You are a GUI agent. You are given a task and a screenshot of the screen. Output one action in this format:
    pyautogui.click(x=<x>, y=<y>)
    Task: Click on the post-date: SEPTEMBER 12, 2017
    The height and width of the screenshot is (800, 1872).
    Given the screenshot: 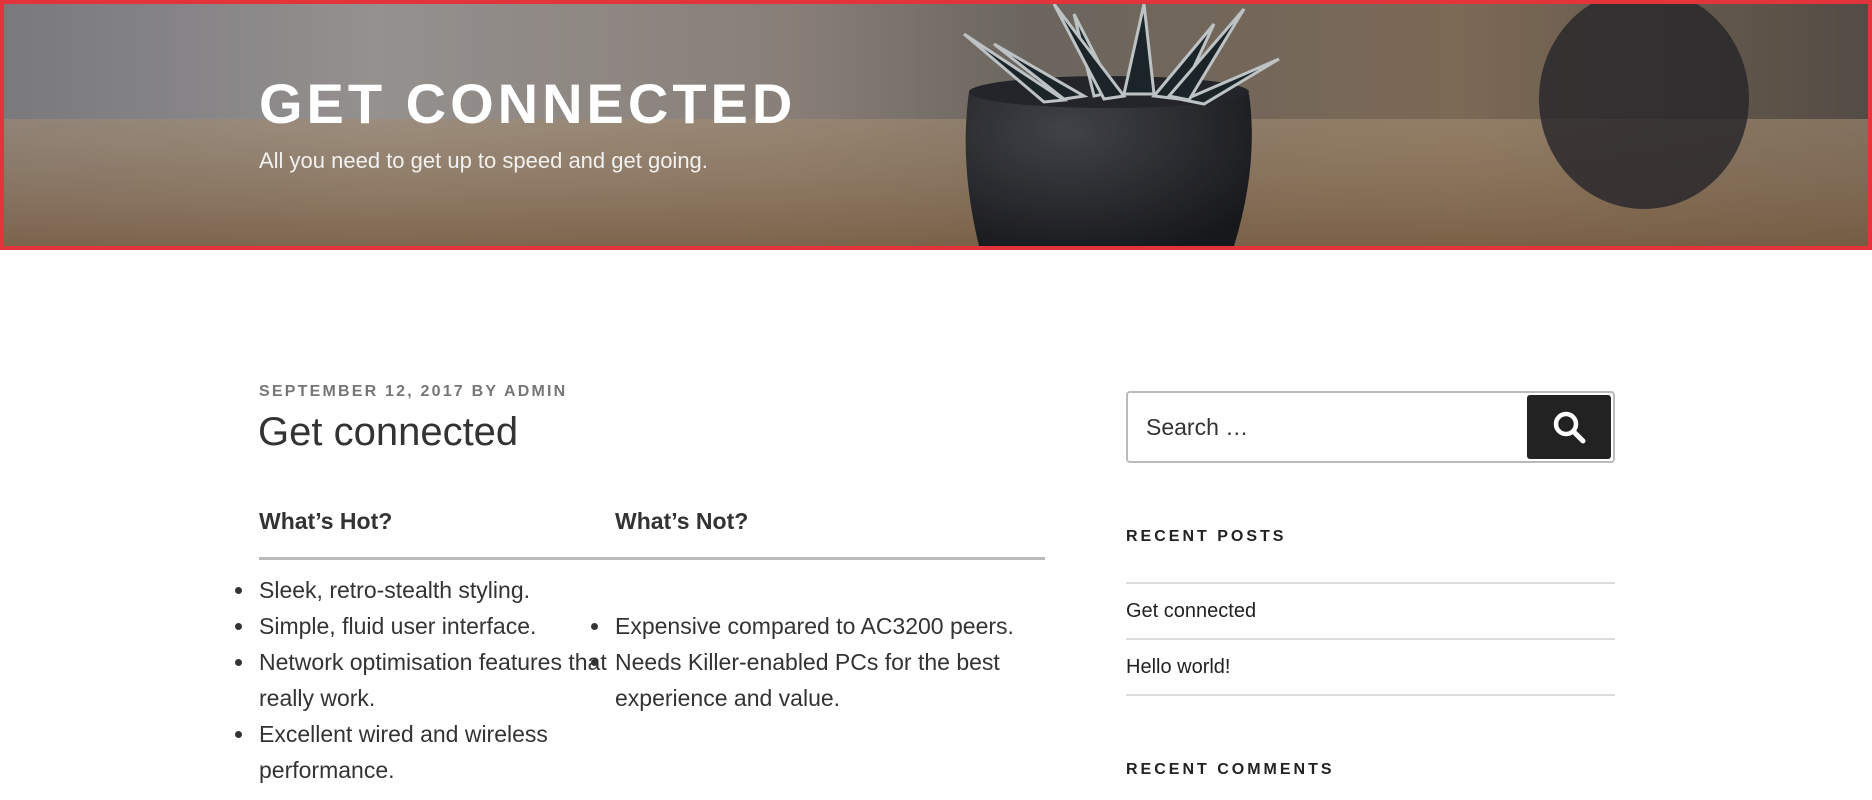 What is the action you would take?
    pyautogui.click(x=362, y=391)
    